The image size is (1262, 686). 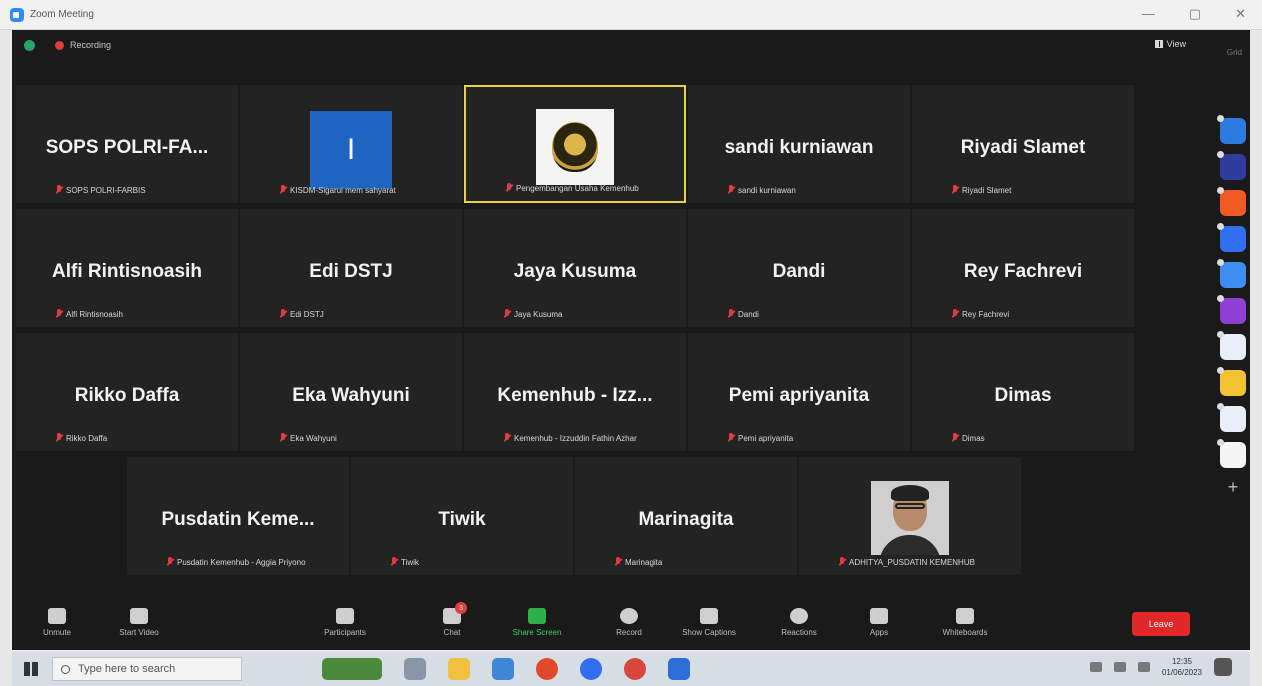 I want to click on participant-tile: Marinagita Marinagita, so click(x=686, y=516).